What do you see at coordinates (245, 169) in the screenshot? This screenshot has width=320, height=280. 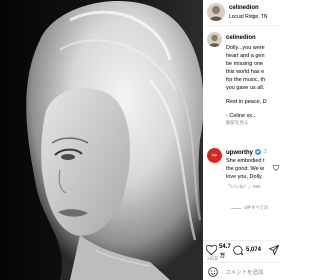 I see `comment-line: the good. We w` at bounding box center [245, 169].